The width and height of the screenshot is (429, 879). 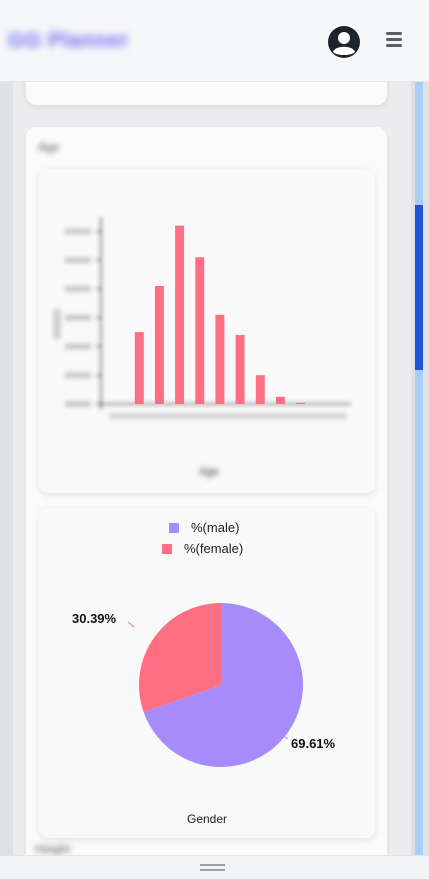 I want to click on pie-leader-female, so click(x=131, y=624).